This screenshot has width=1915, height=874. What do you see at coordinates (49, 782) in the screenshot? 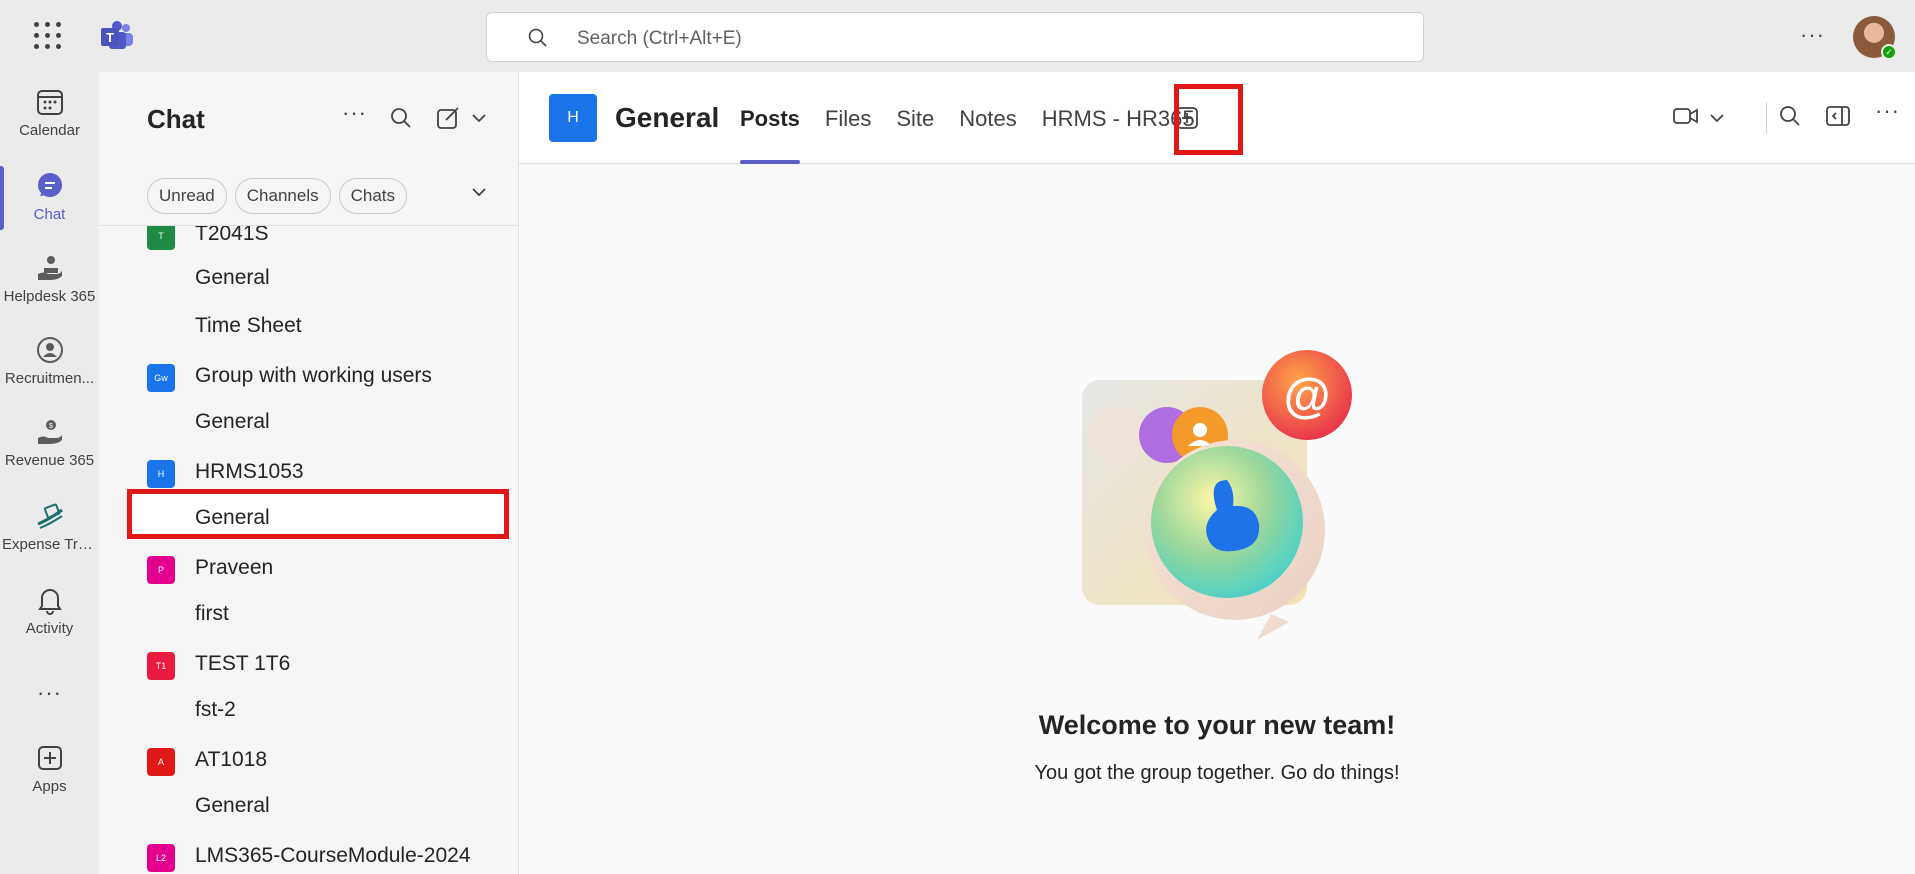
I see `rail-item-apps: Apps` at bounding box center [49, 782].